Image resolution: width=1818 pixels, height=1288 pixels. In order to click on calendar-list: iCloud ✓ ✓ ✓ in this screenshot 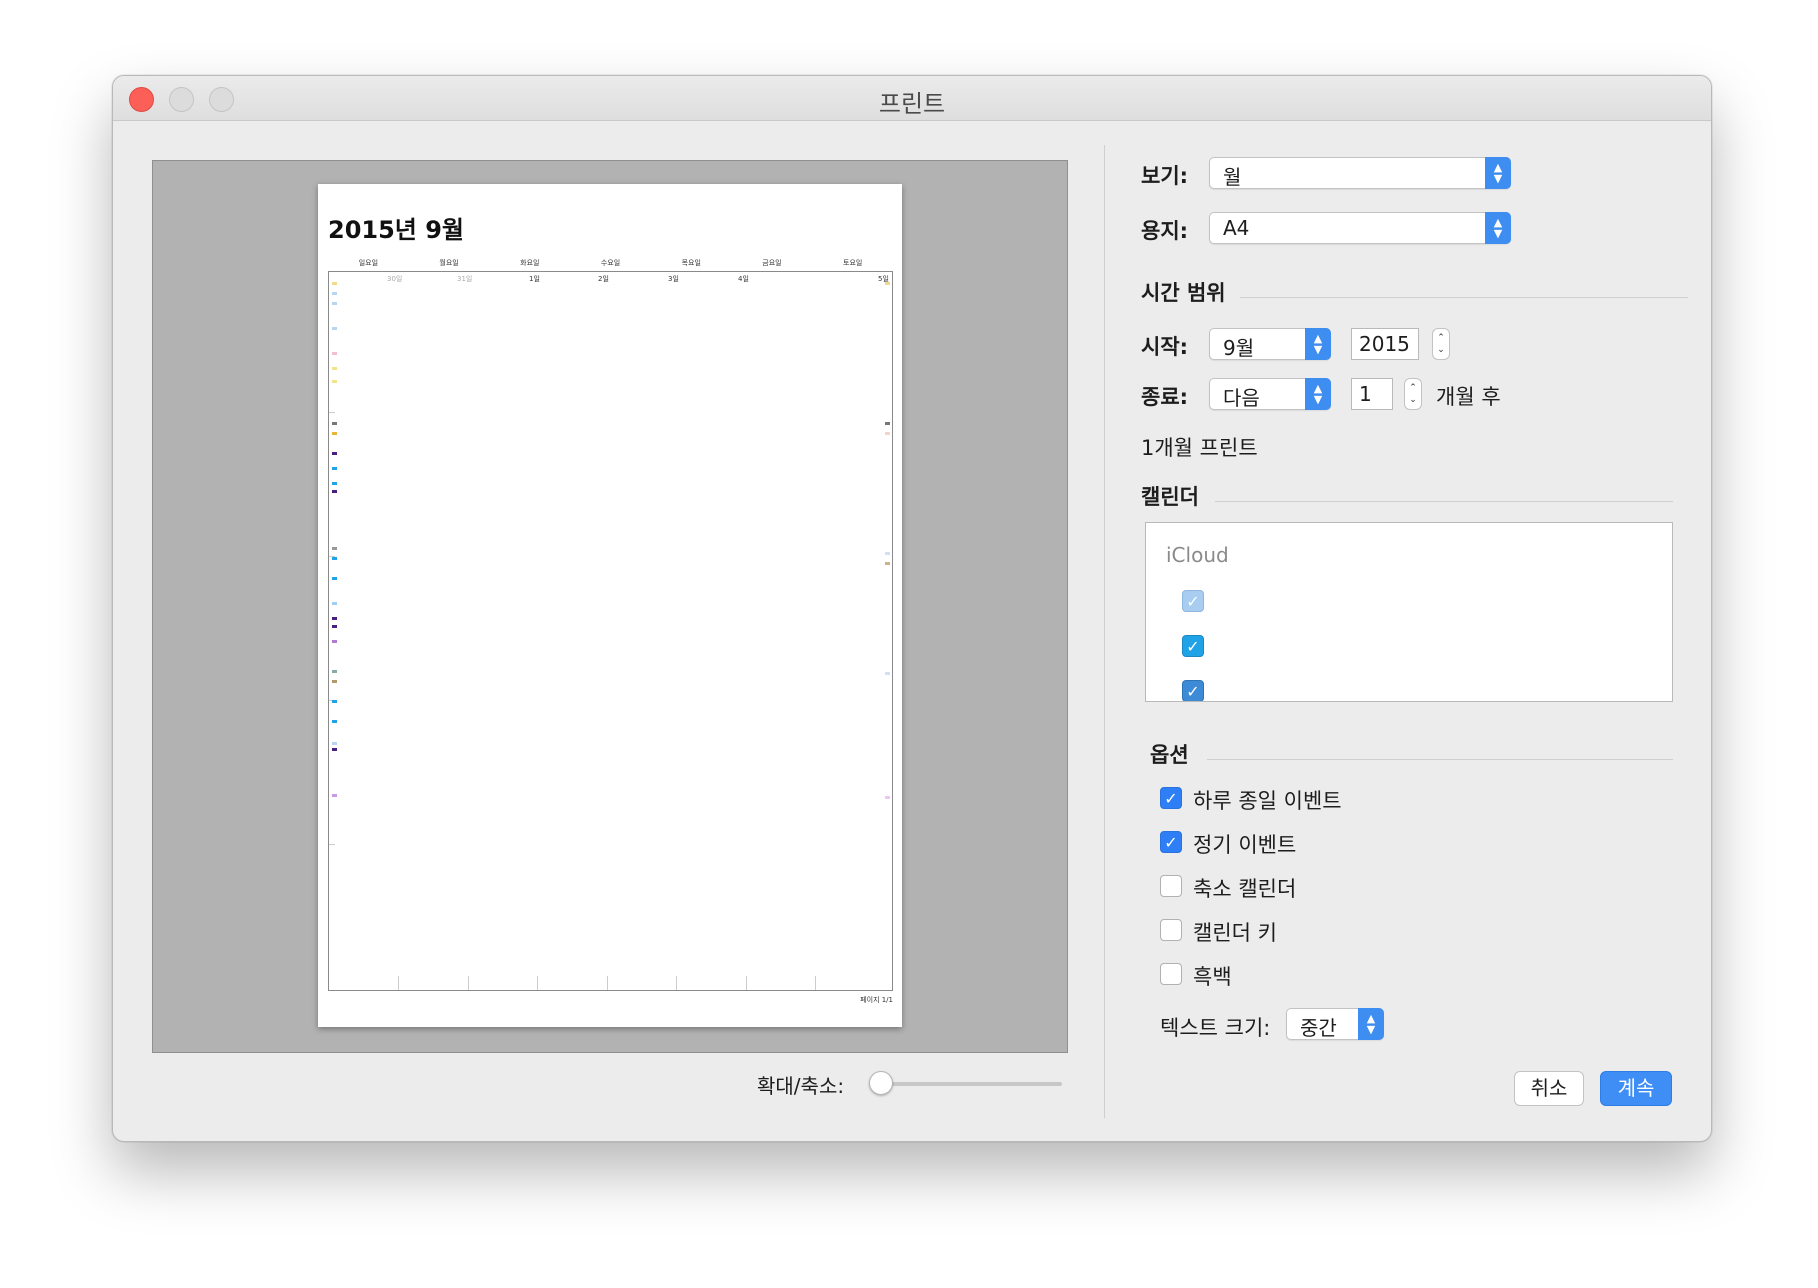, I will do `click(1409, 612)`.